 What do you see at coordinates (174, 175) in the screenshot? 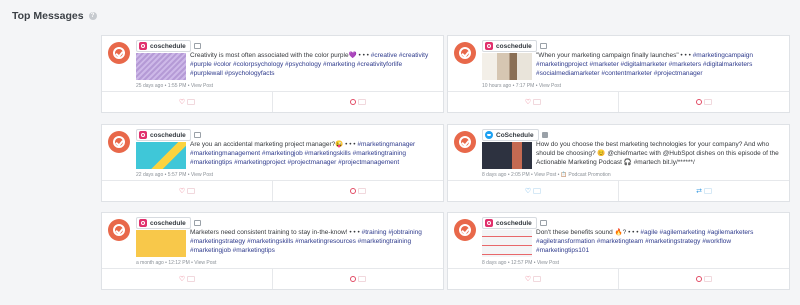
I see `post-meta: 22 days ago • 5:57 PM • View Post` at bounding box center [174, 175].